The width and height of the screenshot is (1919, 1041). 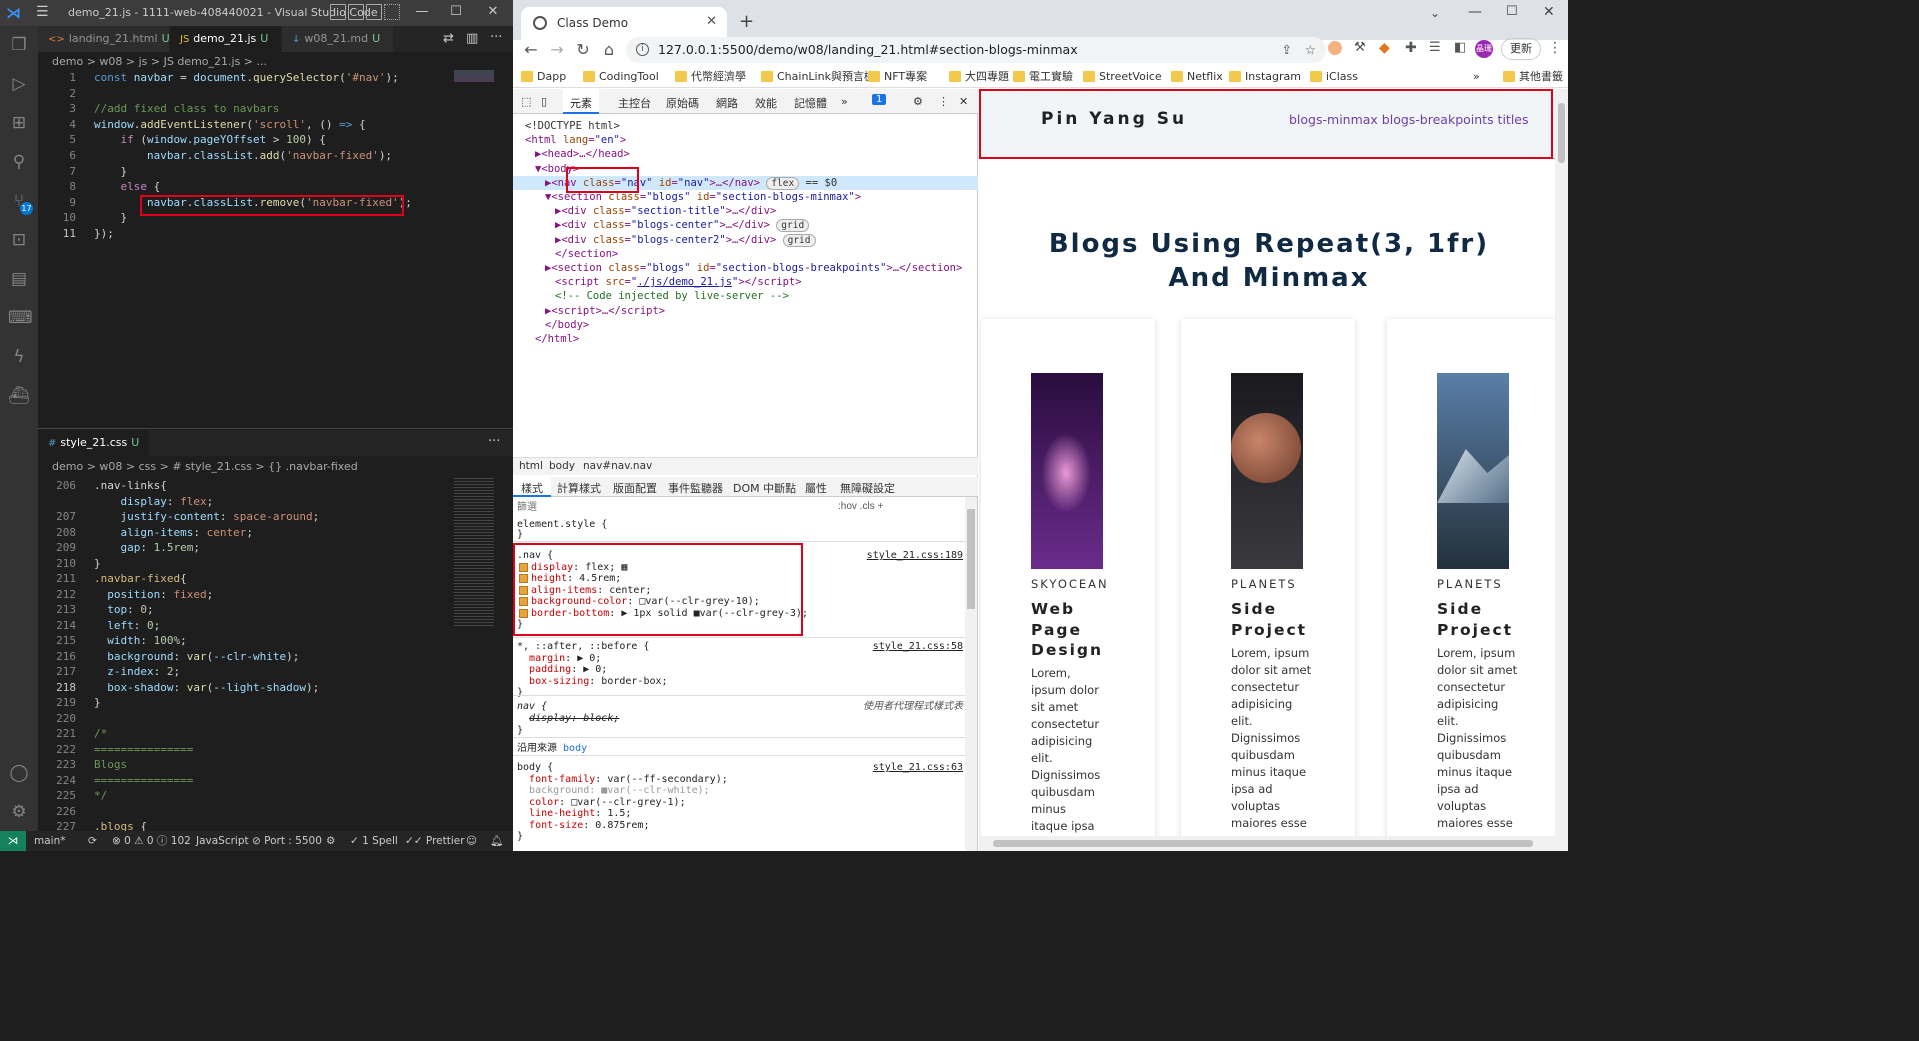 I want to click on remote-explorer-icon: ⊡, so click(x=19, y=240).